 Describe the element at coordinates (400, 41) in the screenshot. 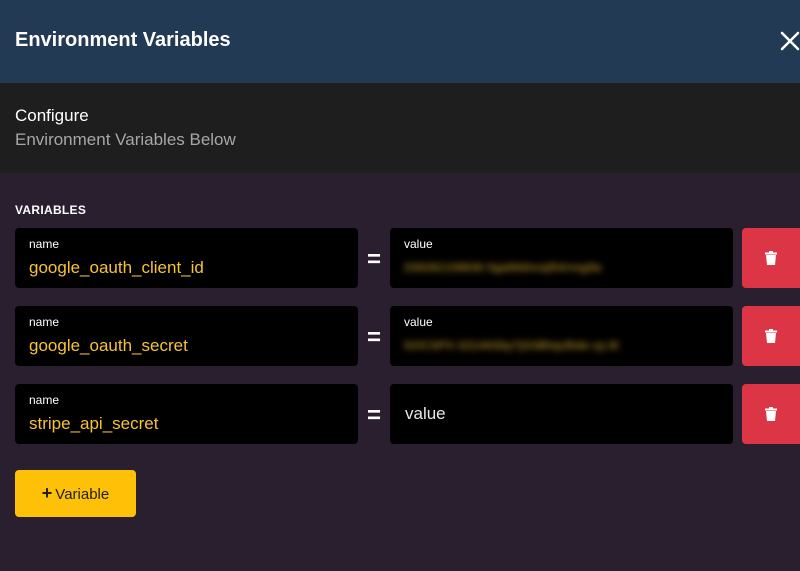

I see `modal-header: Environment Variables` at that location.